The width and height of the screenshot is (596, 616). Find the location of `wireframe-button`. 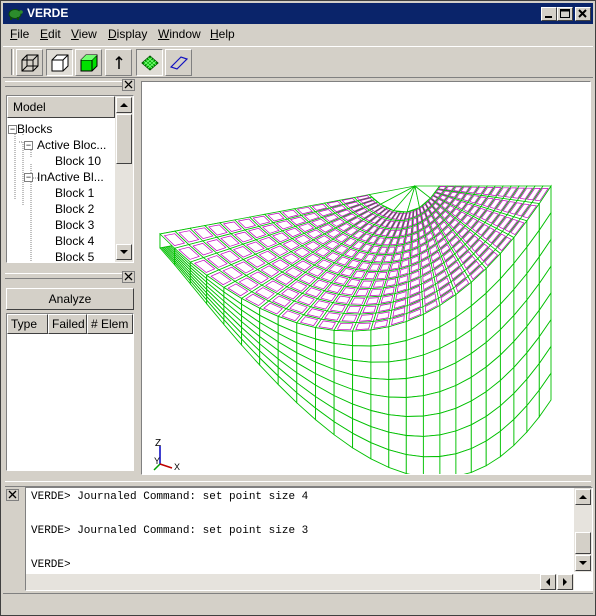

wireframe-button is located at coordinates (29, 62).